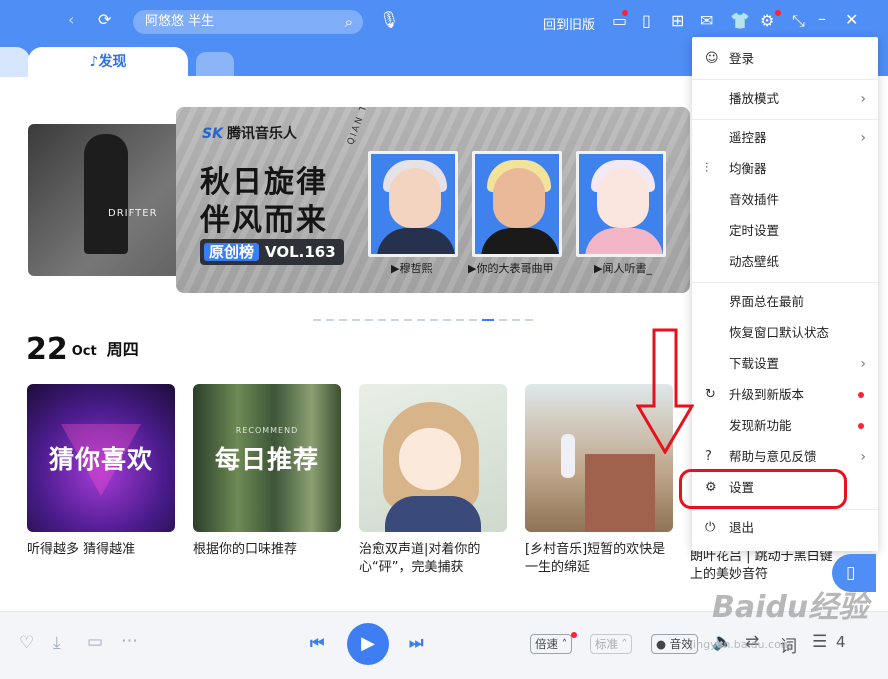 The image size is (888, 679). What do you see at coordinates (272, 252) in the screenshot?
I see `vol-tag: 原创榜 VOL.163` at bounding box center [272, 252].